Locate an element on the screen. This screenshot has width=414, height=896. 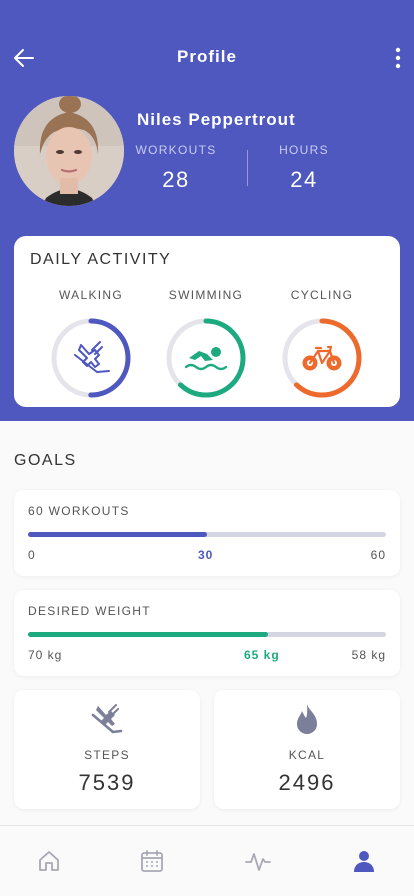
avatar-photo is located at coordinates (69, 151).